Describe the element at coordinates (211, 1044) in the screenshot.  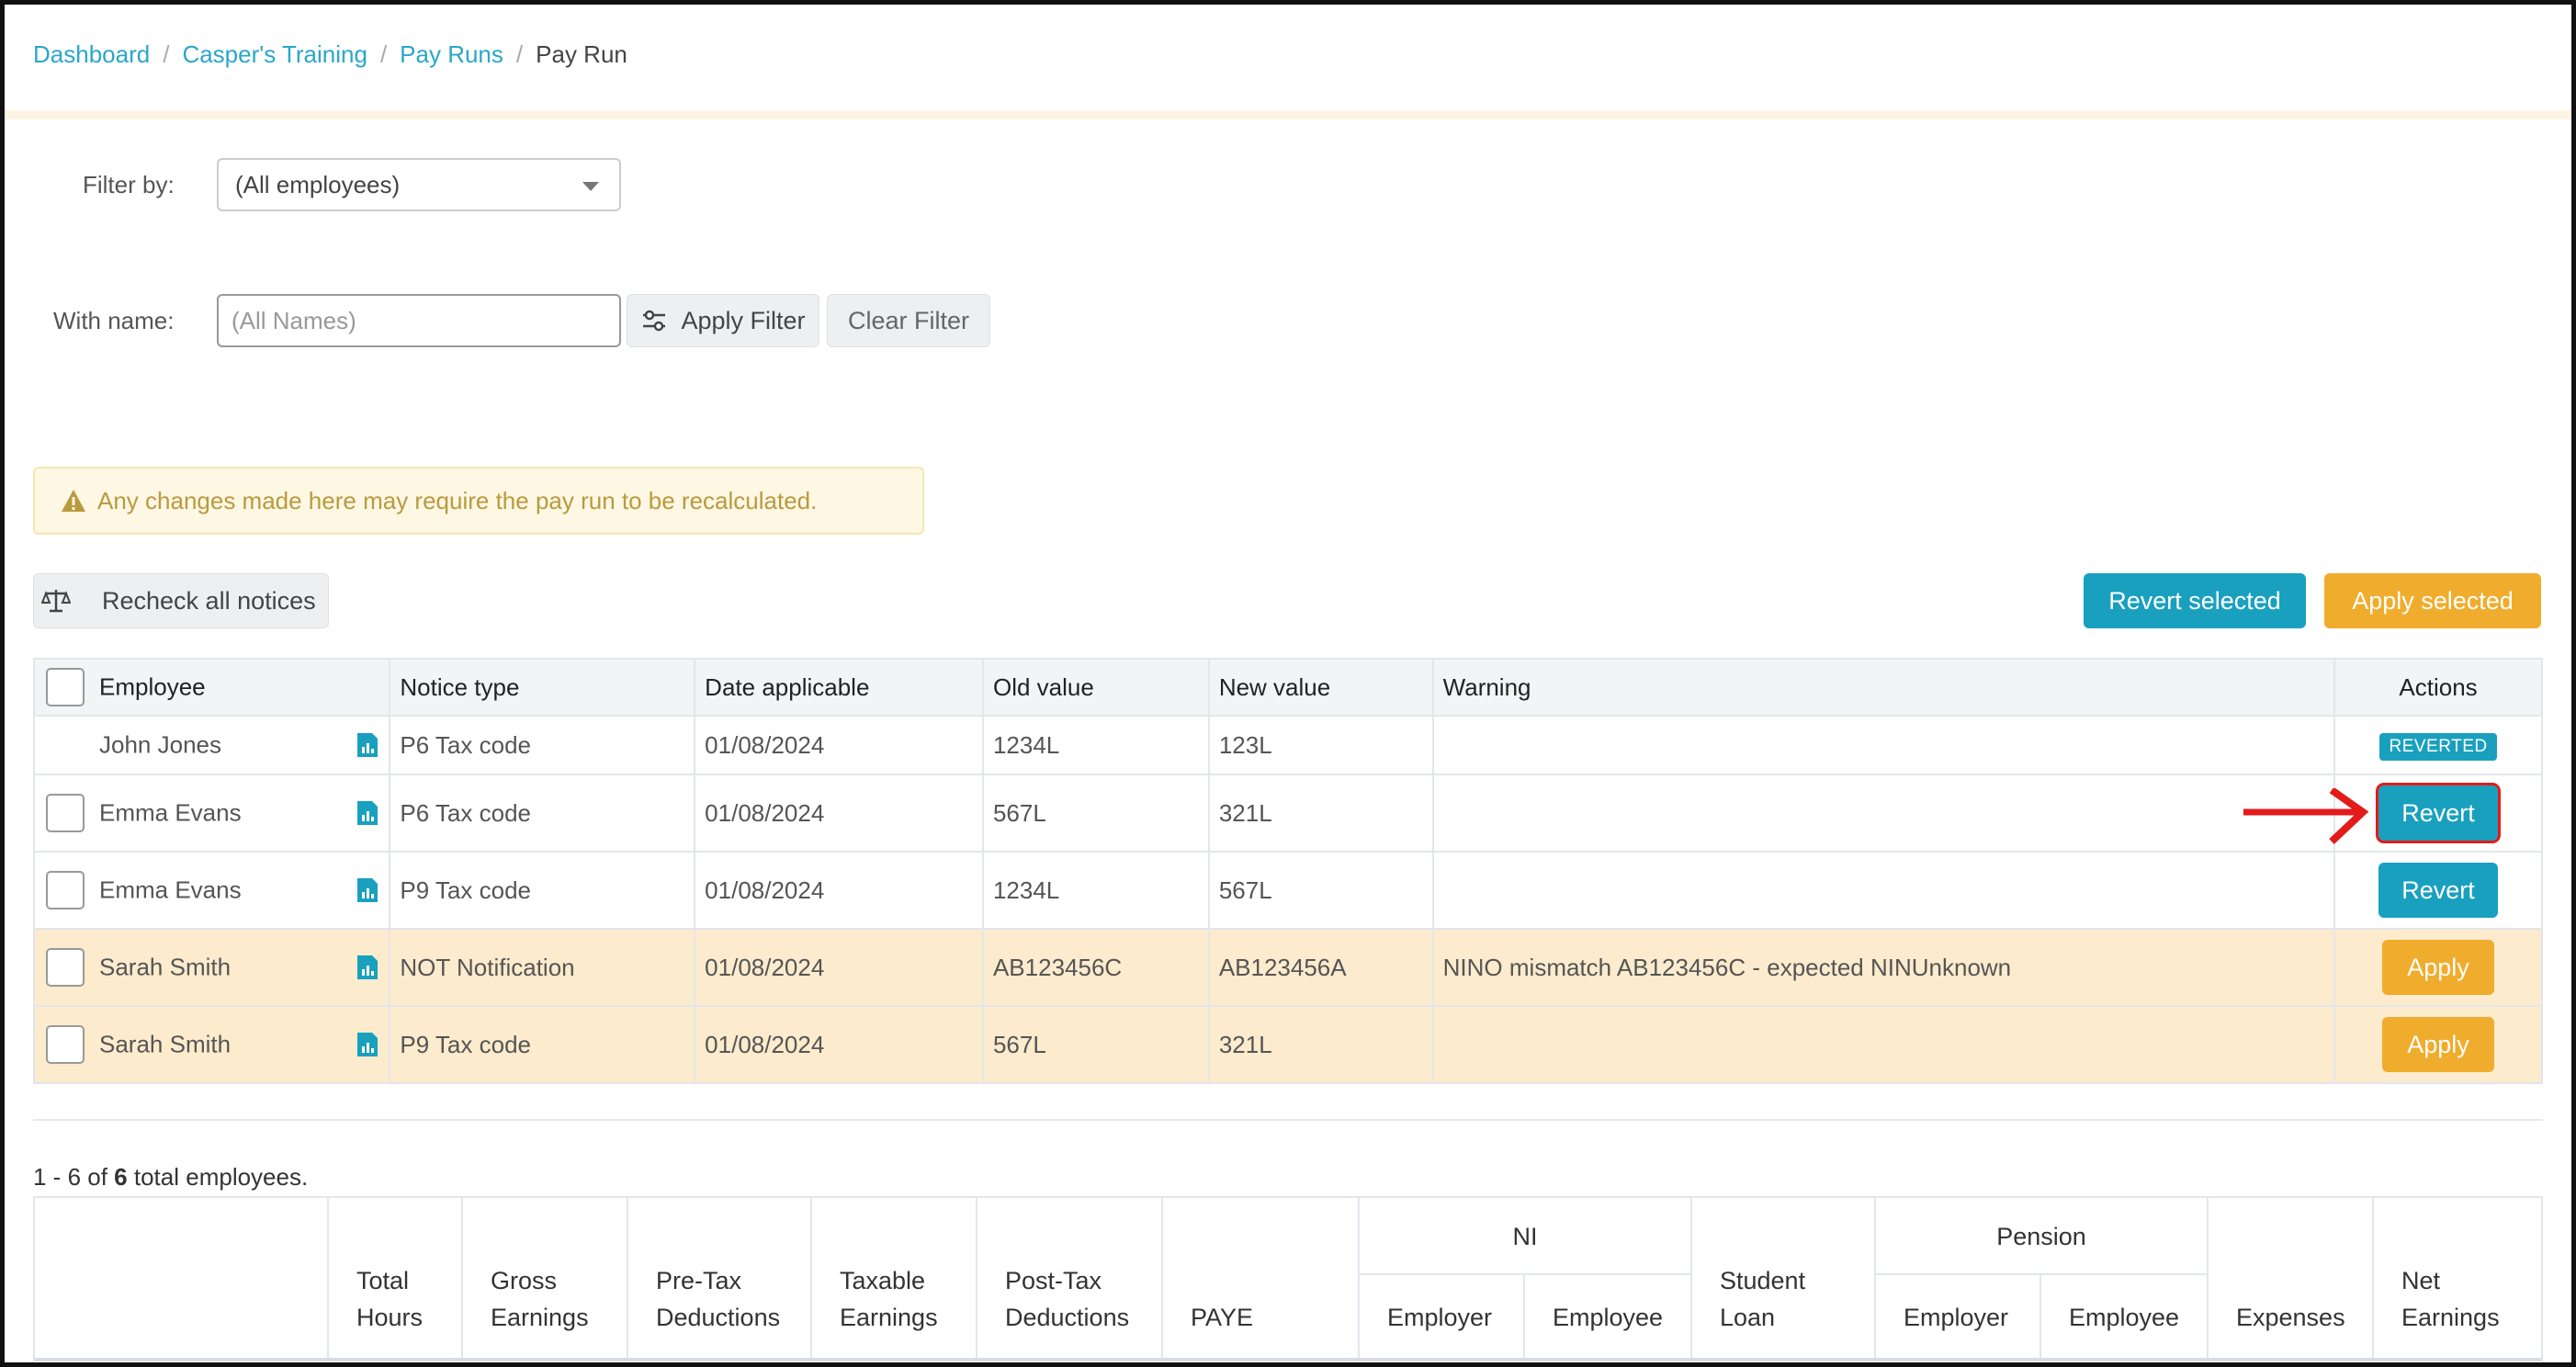
I see `employee-cell: Sarah Smith` at that location.